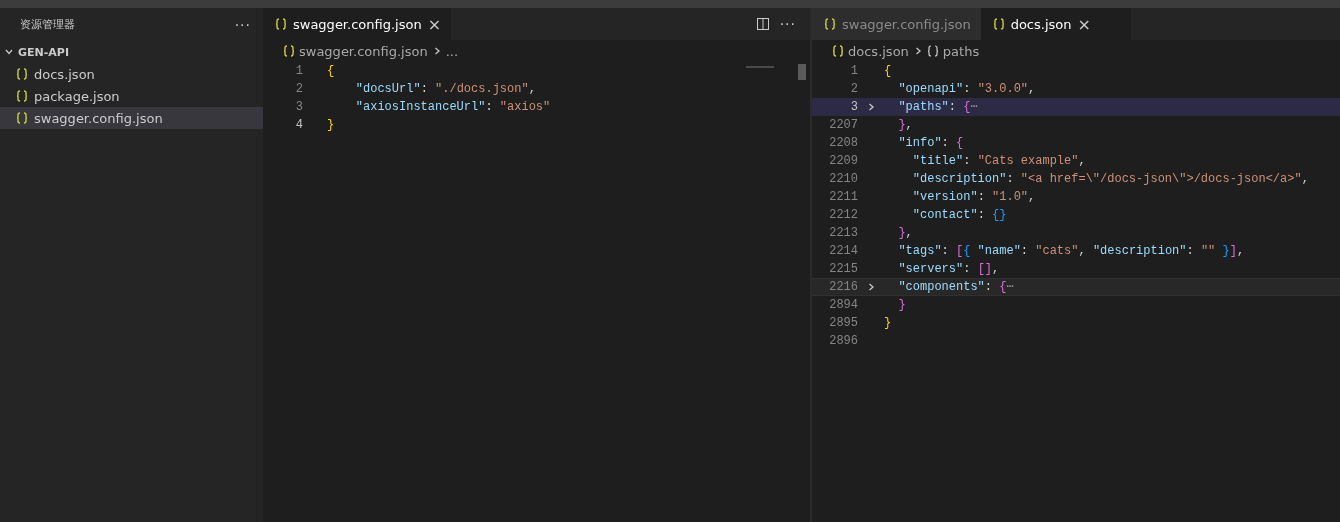  What do you see at coordinates (843, 341) in the screenshot?
I see `line-number: 2896` at bounding box center [843, 341].